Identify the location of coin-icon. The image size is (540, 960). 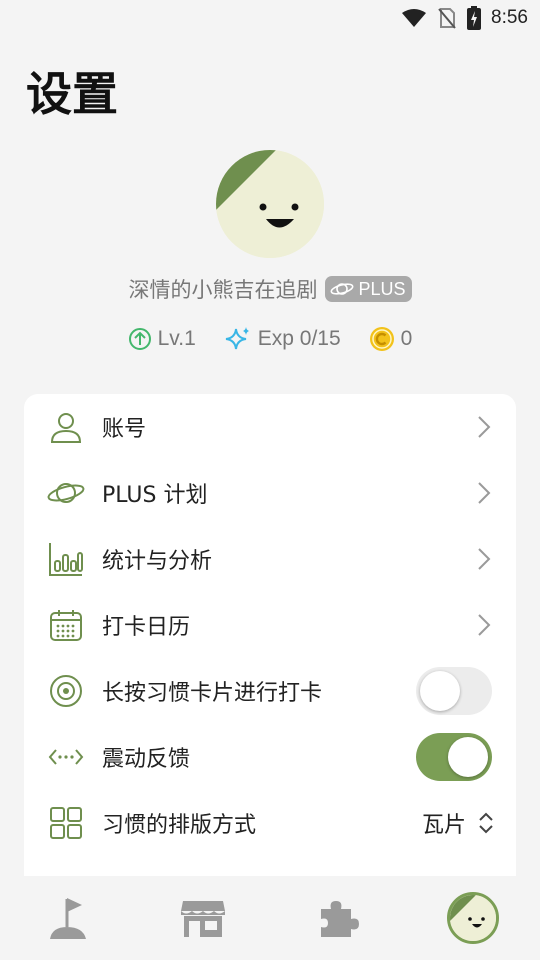
(381, 339).